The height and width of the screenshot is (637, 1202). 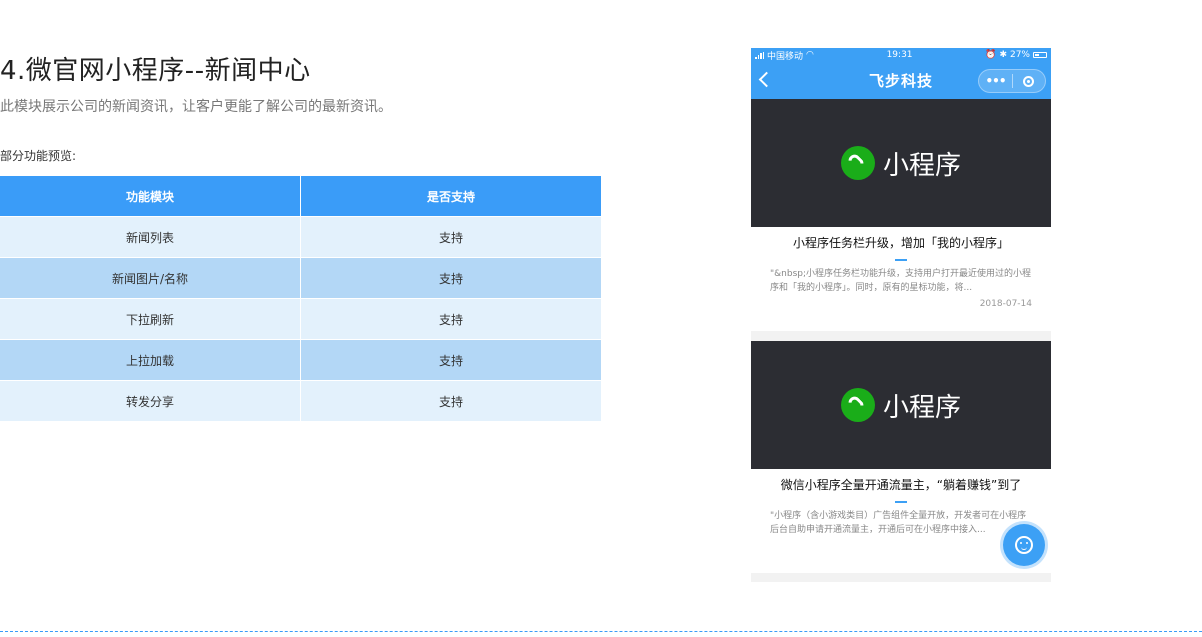 I want to click on news-title: 小程序任务栏升级，增加「我的小程序」, so click(x=900, y=243).